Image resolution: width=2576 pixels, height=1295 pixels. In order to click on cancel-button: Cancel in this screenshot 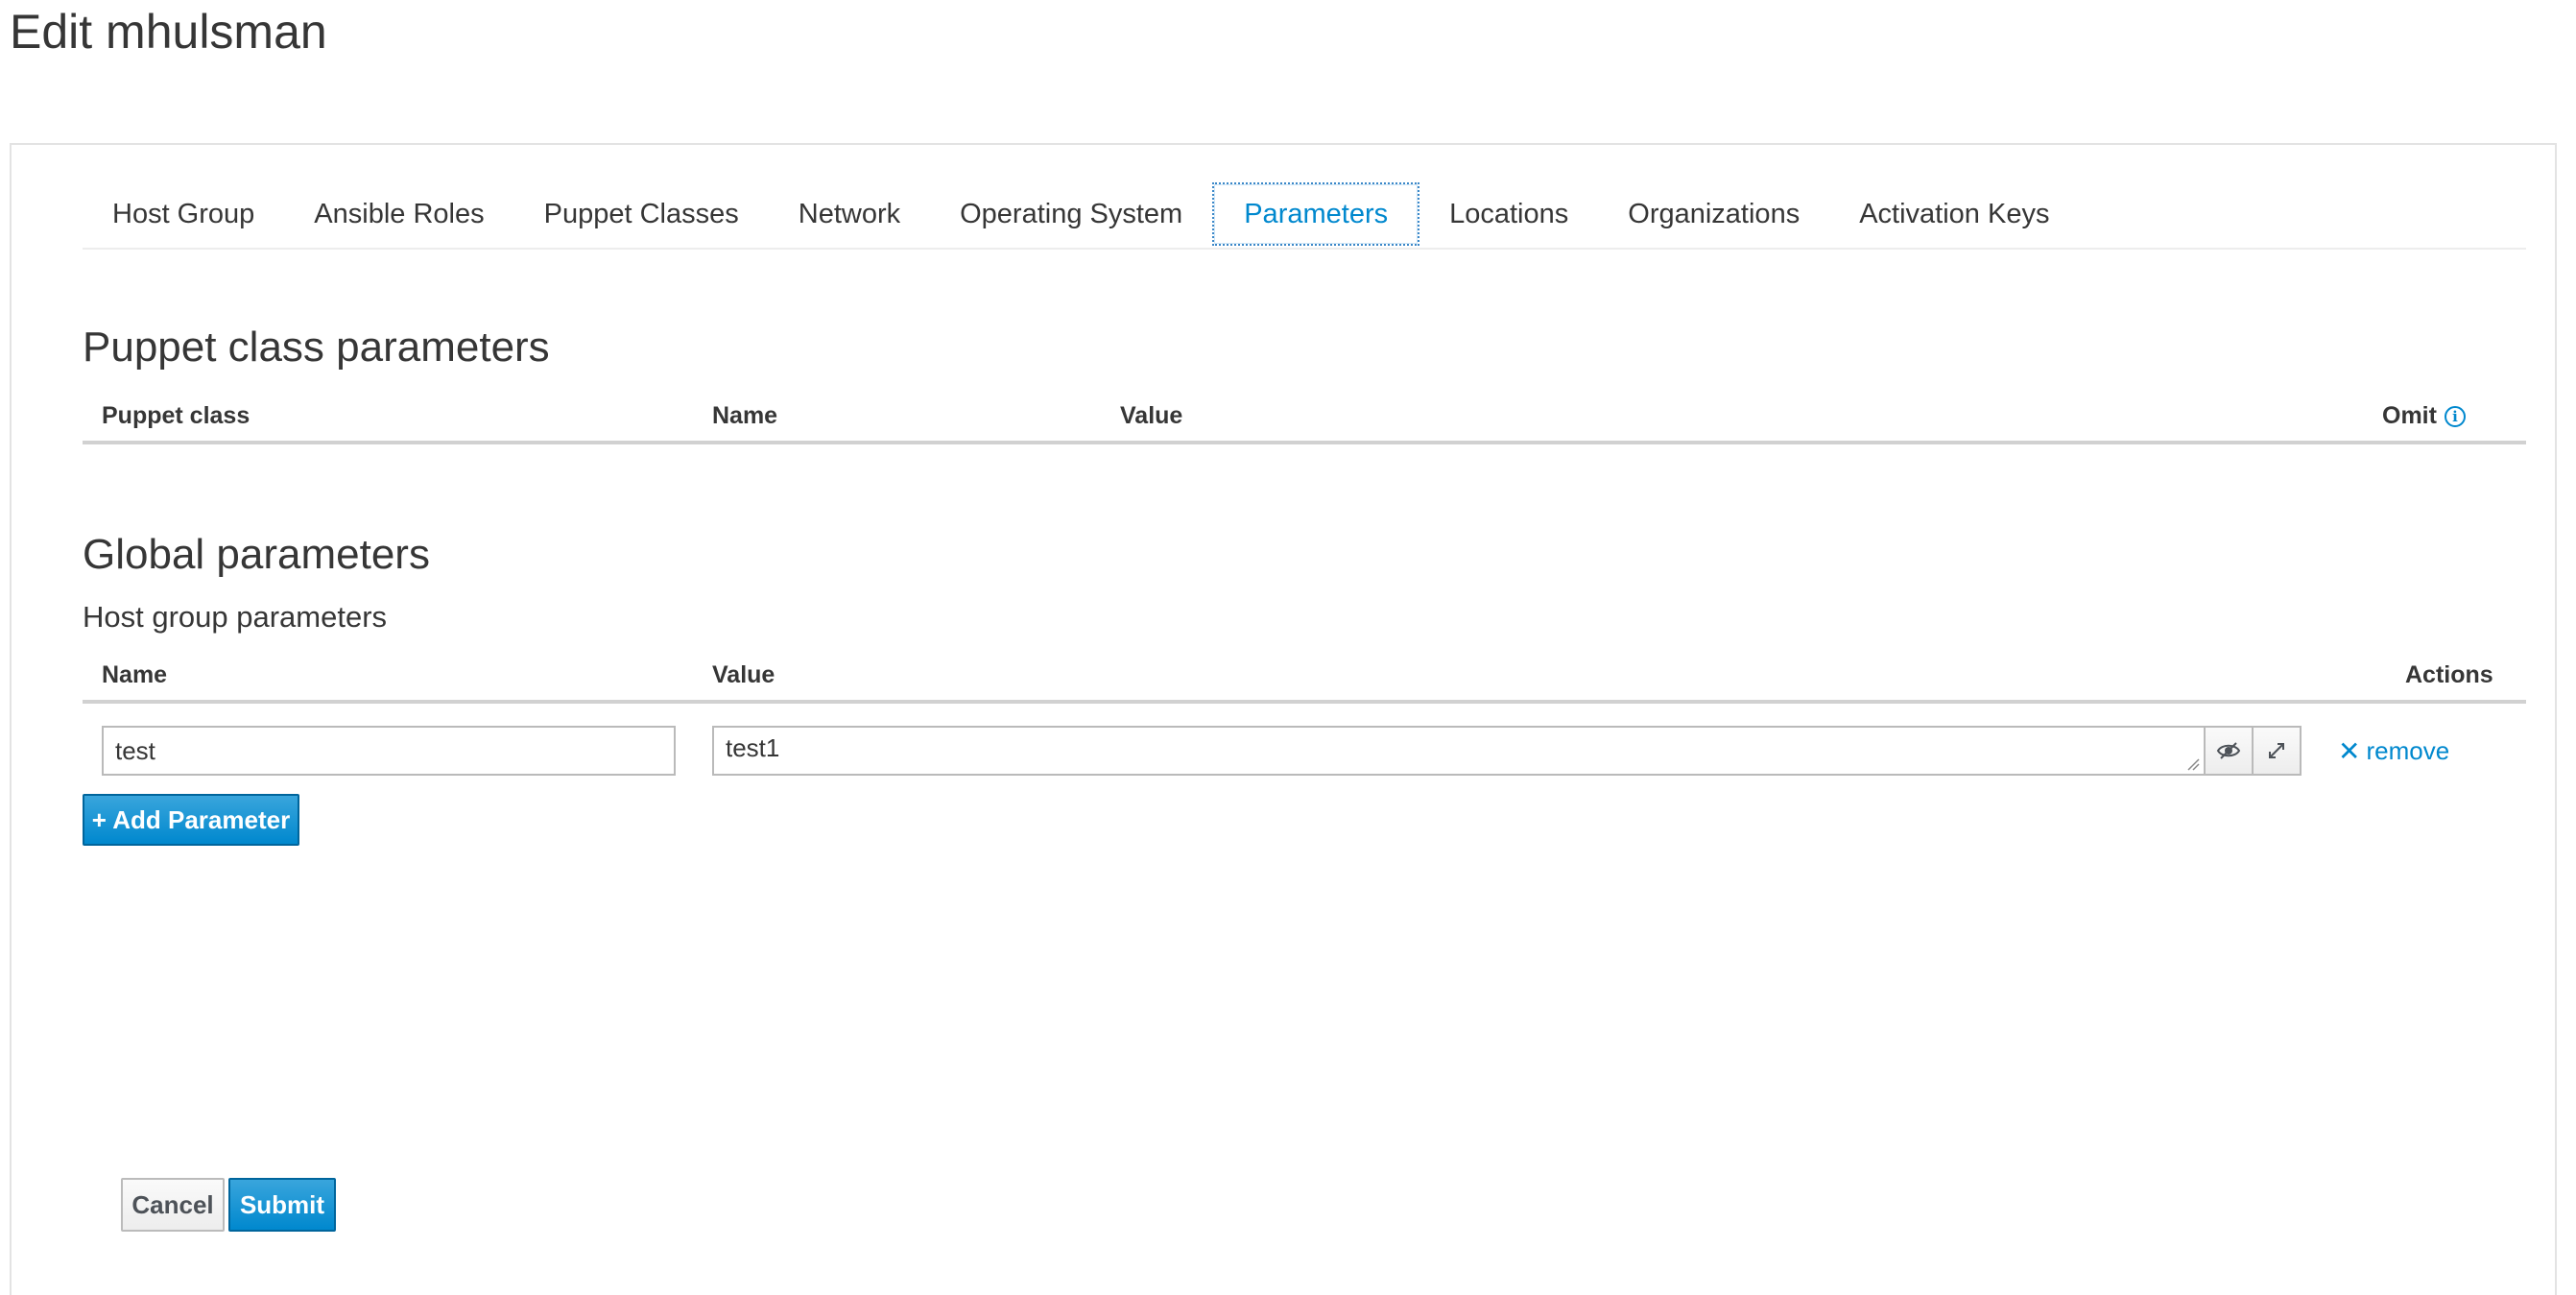, I will do `click(173, 1205)`.